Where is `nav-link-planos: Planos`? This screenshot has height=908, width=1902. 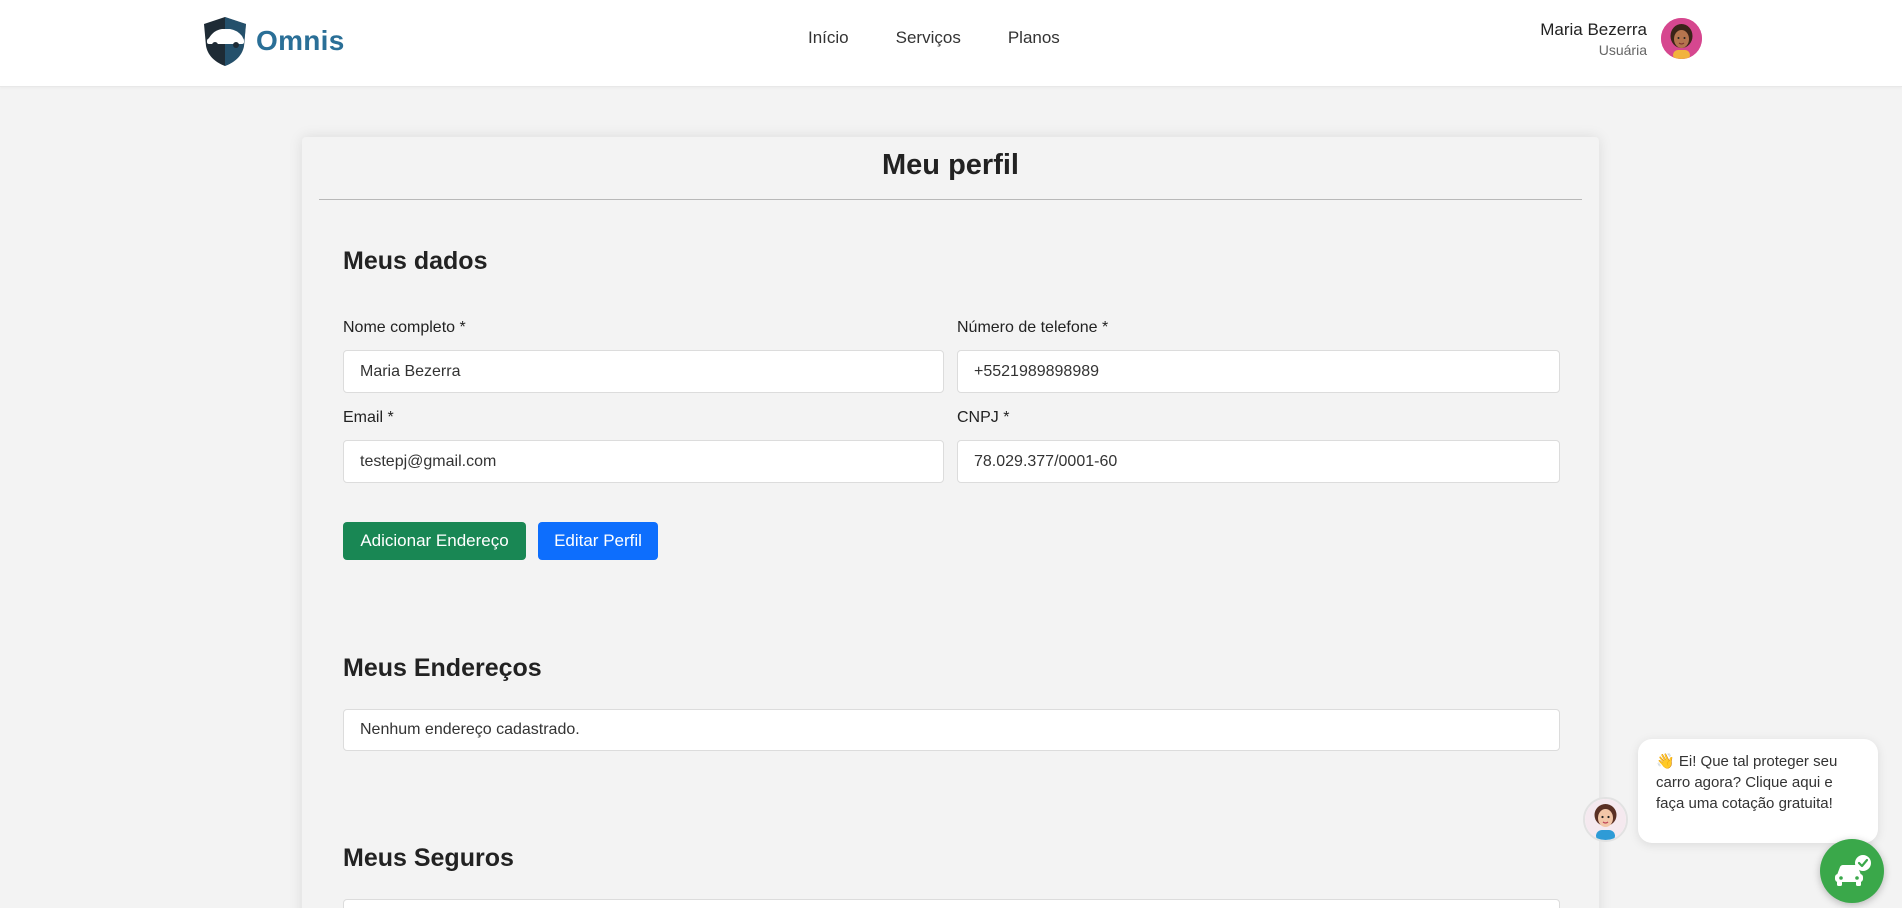
nav-link-planos: Planos is located at coordinates (1034, 38).